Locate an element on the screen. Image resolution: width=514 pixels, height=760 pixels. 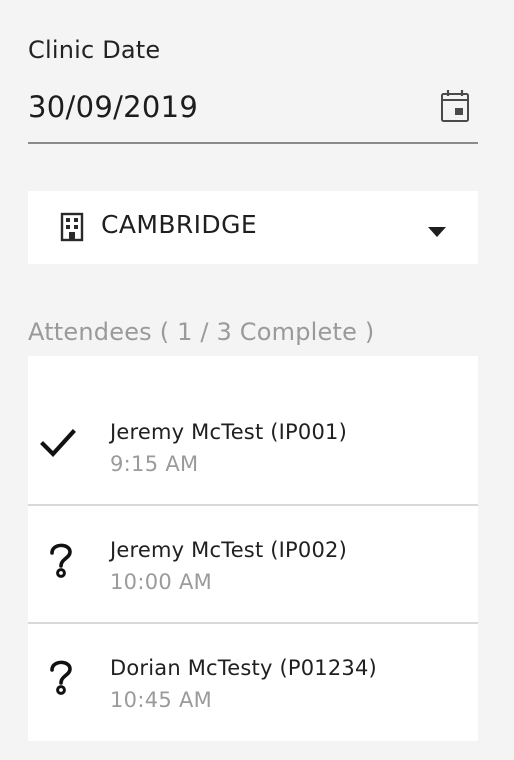
clinic-date-label: Clinic Date is located at coordinates (94, 50).